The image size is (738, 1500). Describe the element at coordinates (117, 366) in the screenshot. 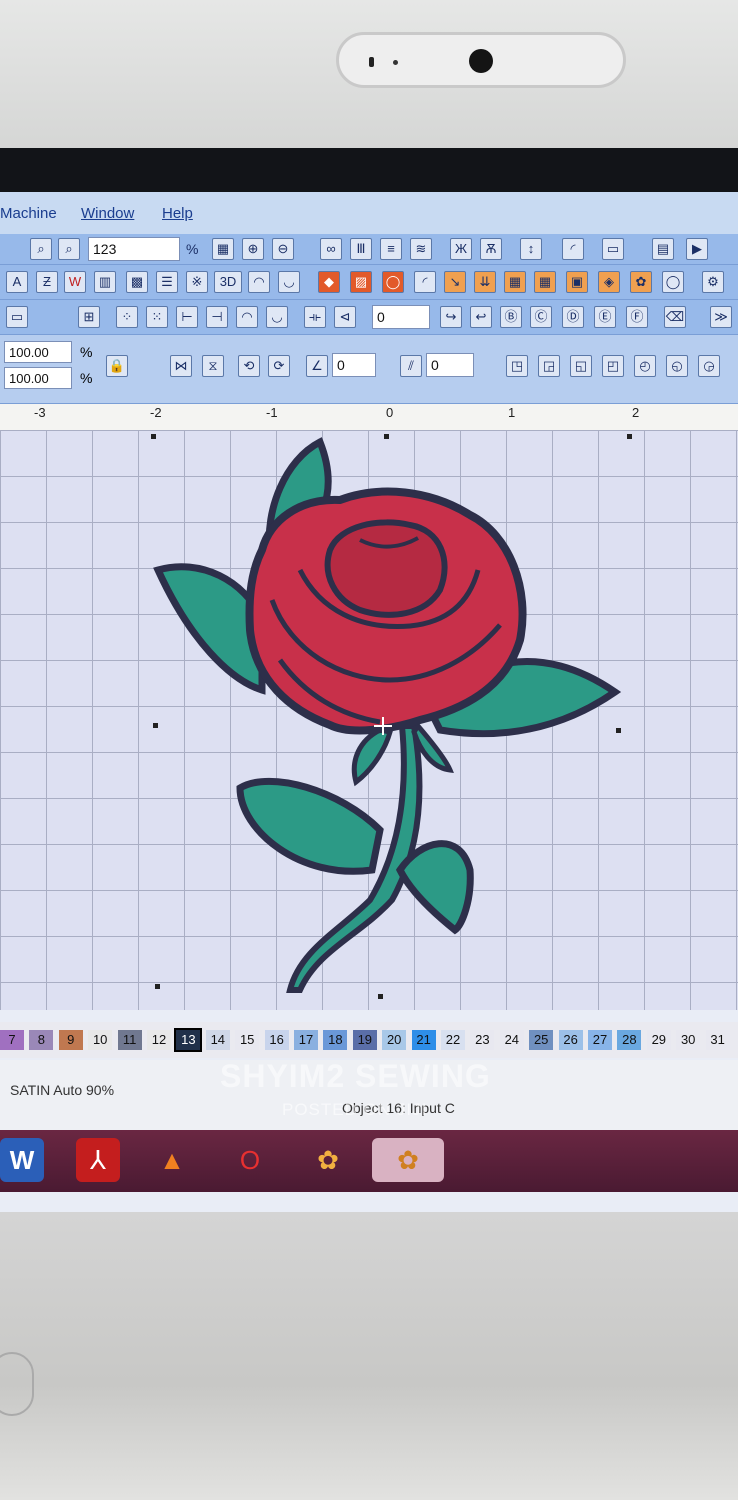

I see `lock-proportions-icon: 🔒` at that location.